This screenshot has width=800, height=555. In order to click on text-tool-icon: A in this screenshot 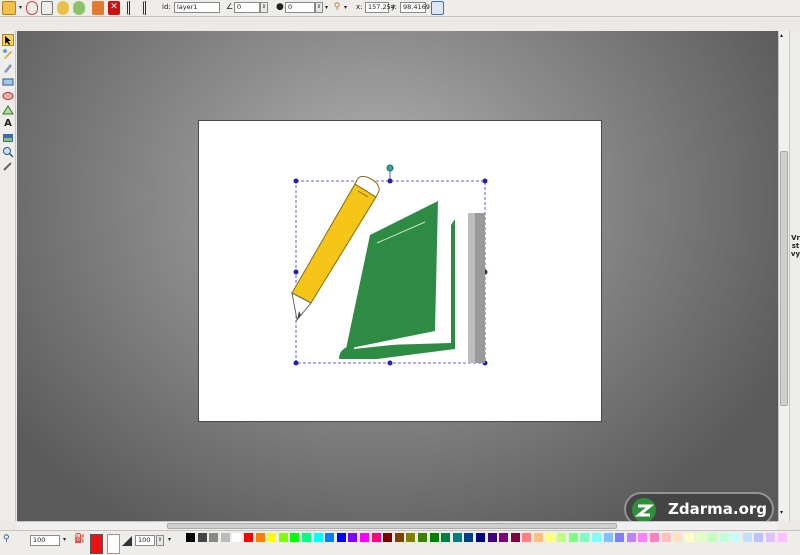, I will do `click(8, 124)`.